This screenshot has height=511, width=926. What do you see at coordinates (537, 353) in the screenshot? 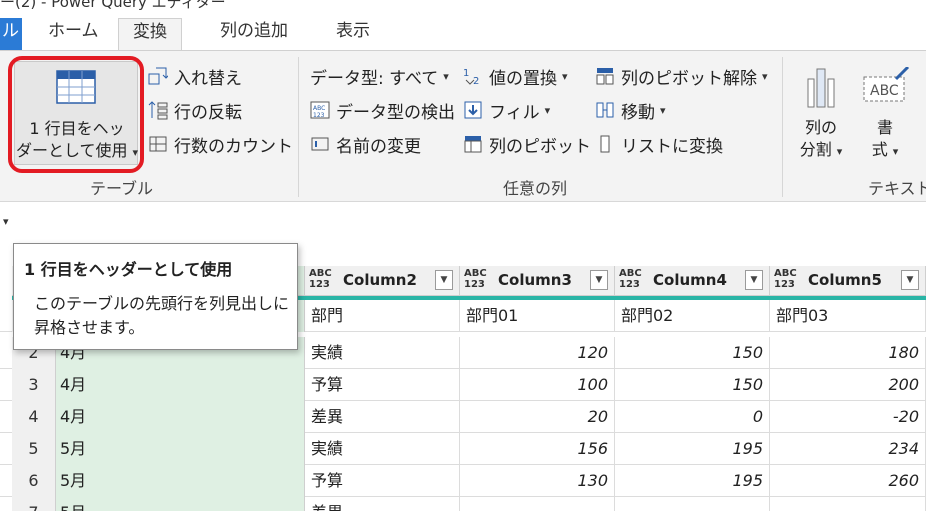
I see `cell-column3: 120` at bounding box center [537, 353].